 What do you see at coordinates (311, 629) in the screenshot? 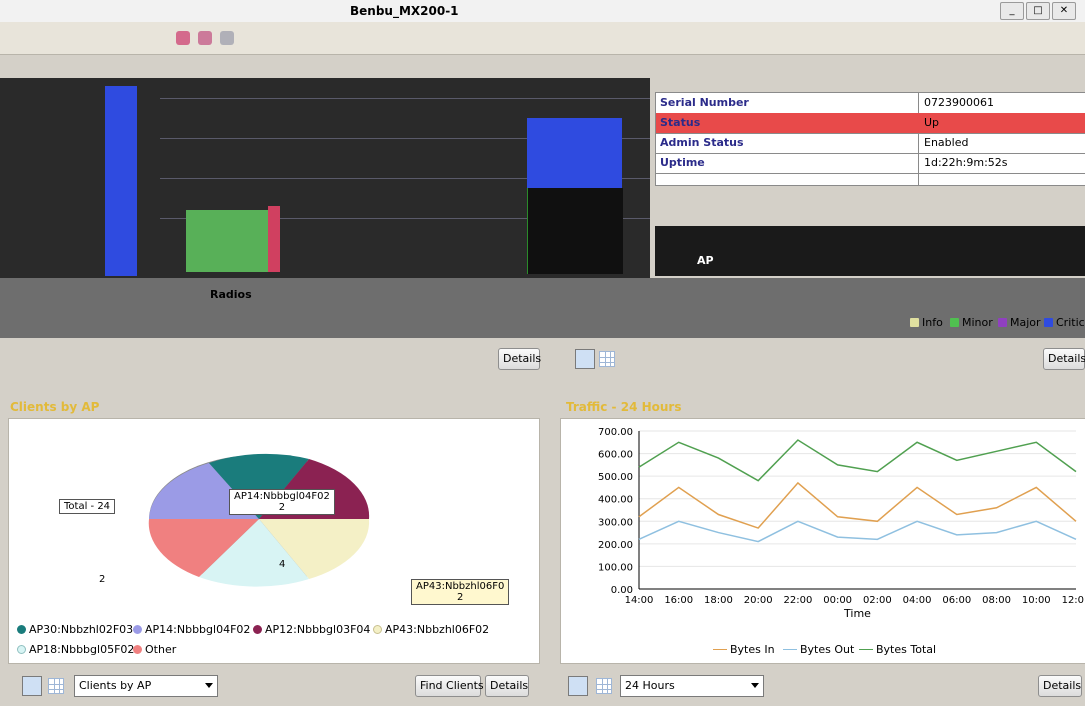
I see `legend-item: AP12:Nbbbgl03F04` at bounding box center [311, 629].